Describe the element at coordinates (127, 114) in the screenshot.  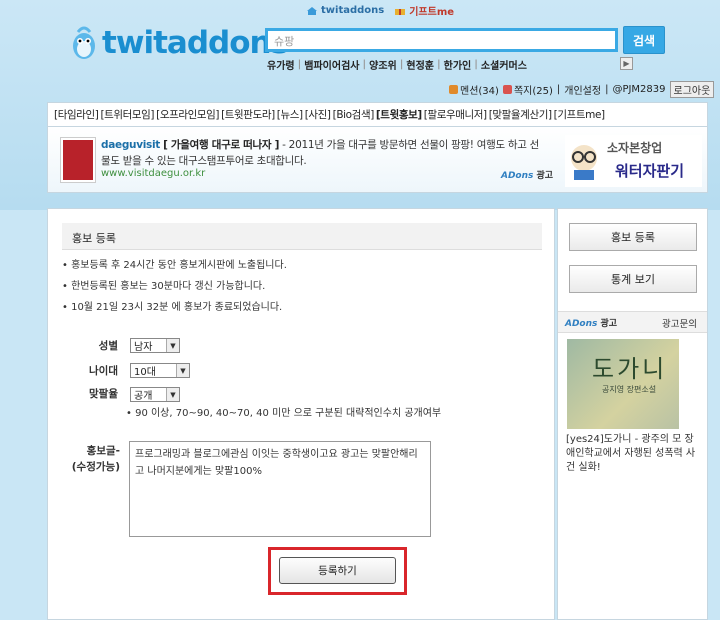
I see `nav-item-twitter-groups: [트위터모임]` at that location.